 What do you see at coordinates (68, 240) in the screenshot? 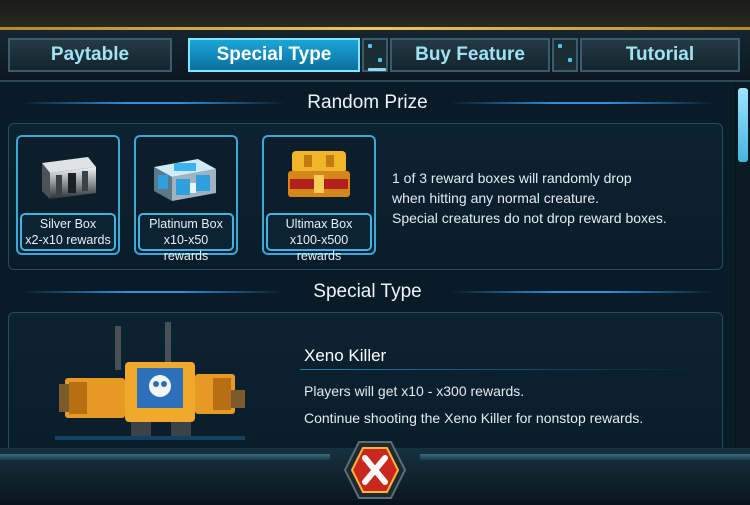
I see `silver-box-rewards: x2-x10 rewards` at bounding box center [68, 240].